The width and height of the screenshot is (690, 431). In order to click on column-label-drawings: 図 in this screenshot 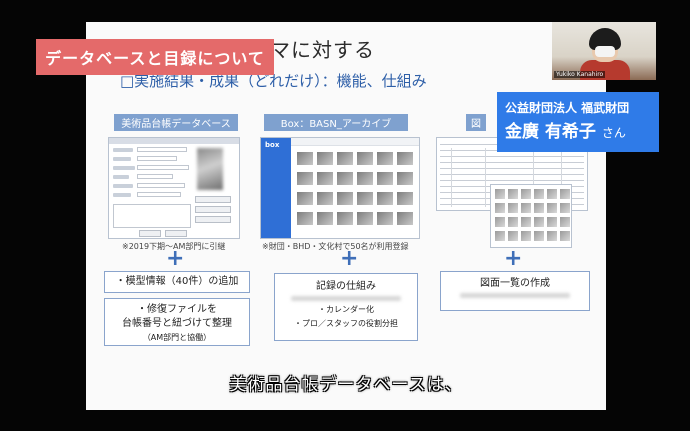, I will do `click(476, 122)`.